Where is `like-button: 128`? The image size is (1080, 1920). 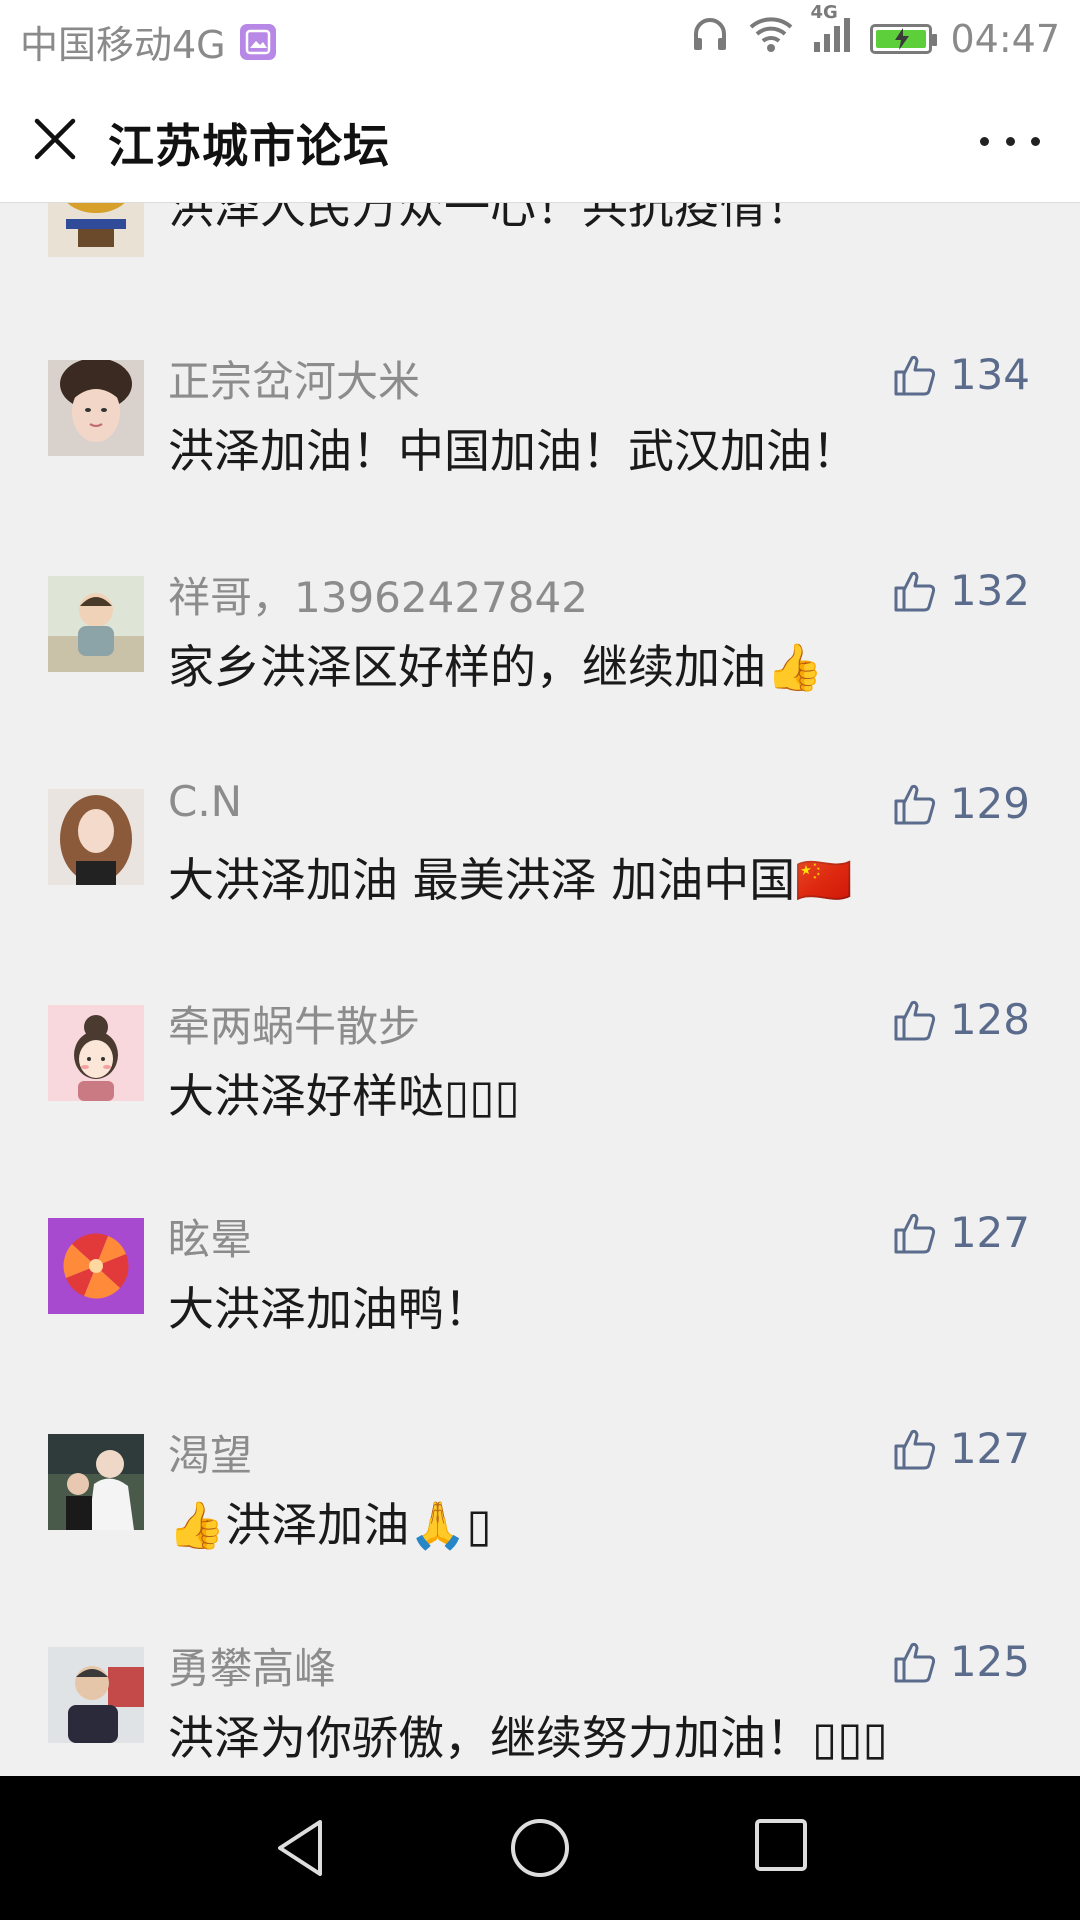 like-button: 128 is located at coordinates (961, 1019).